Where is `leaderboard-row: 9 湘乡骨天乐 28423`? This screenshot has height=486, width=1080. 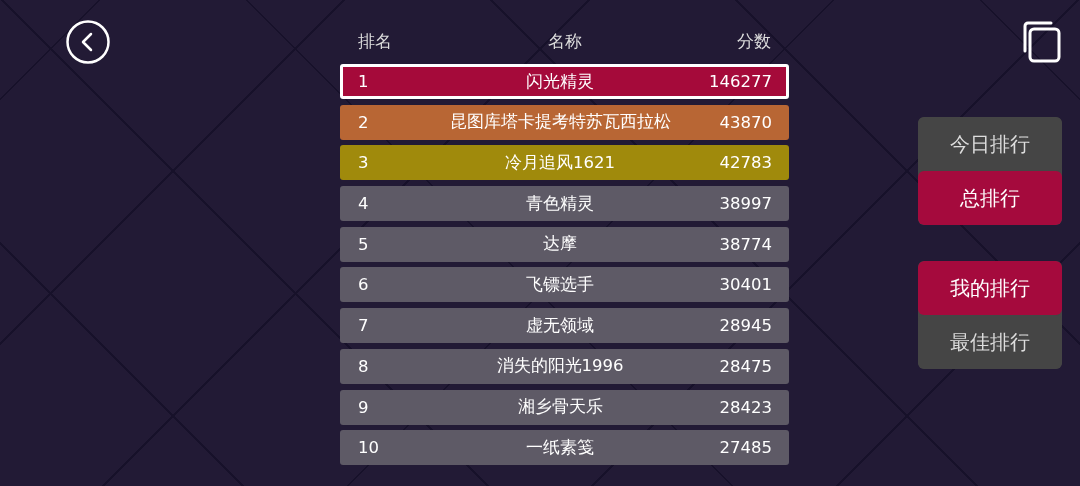 leaderboard-row: 9 湘乡骨天乐 28423 is located at coordinates (564, 407).